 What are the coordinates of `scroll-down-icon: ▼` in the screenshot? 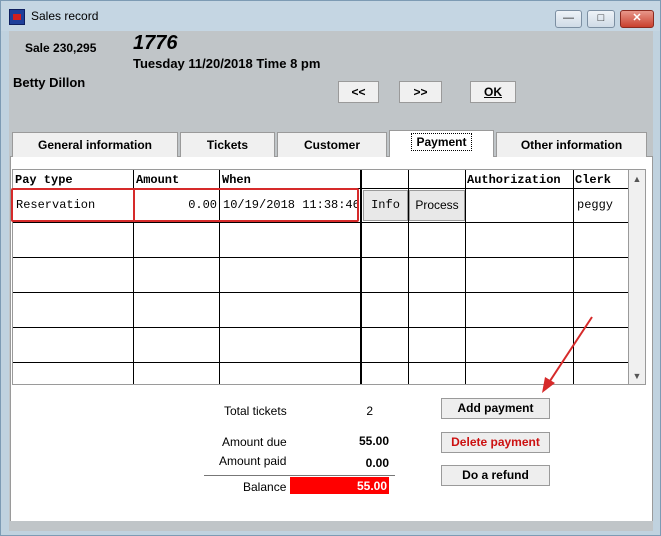 It's located at (637, 376).